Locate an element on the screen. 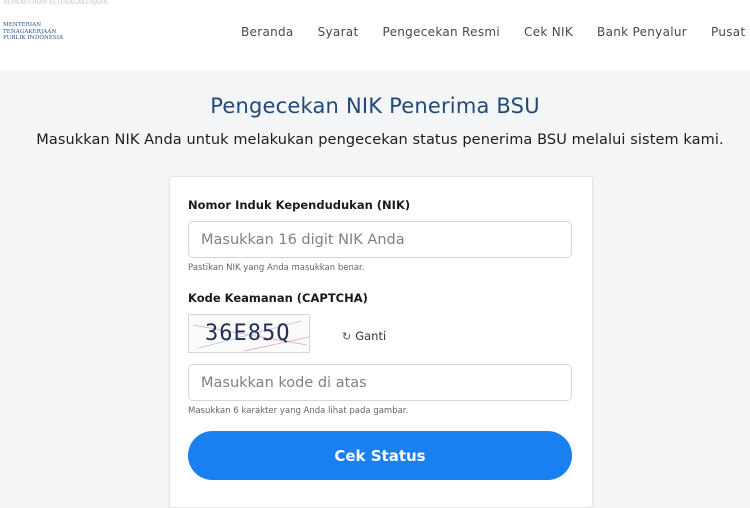 This screenshot has height=508, width=750. captcha-image: 36E85Q is located at coordinates (249, 333).